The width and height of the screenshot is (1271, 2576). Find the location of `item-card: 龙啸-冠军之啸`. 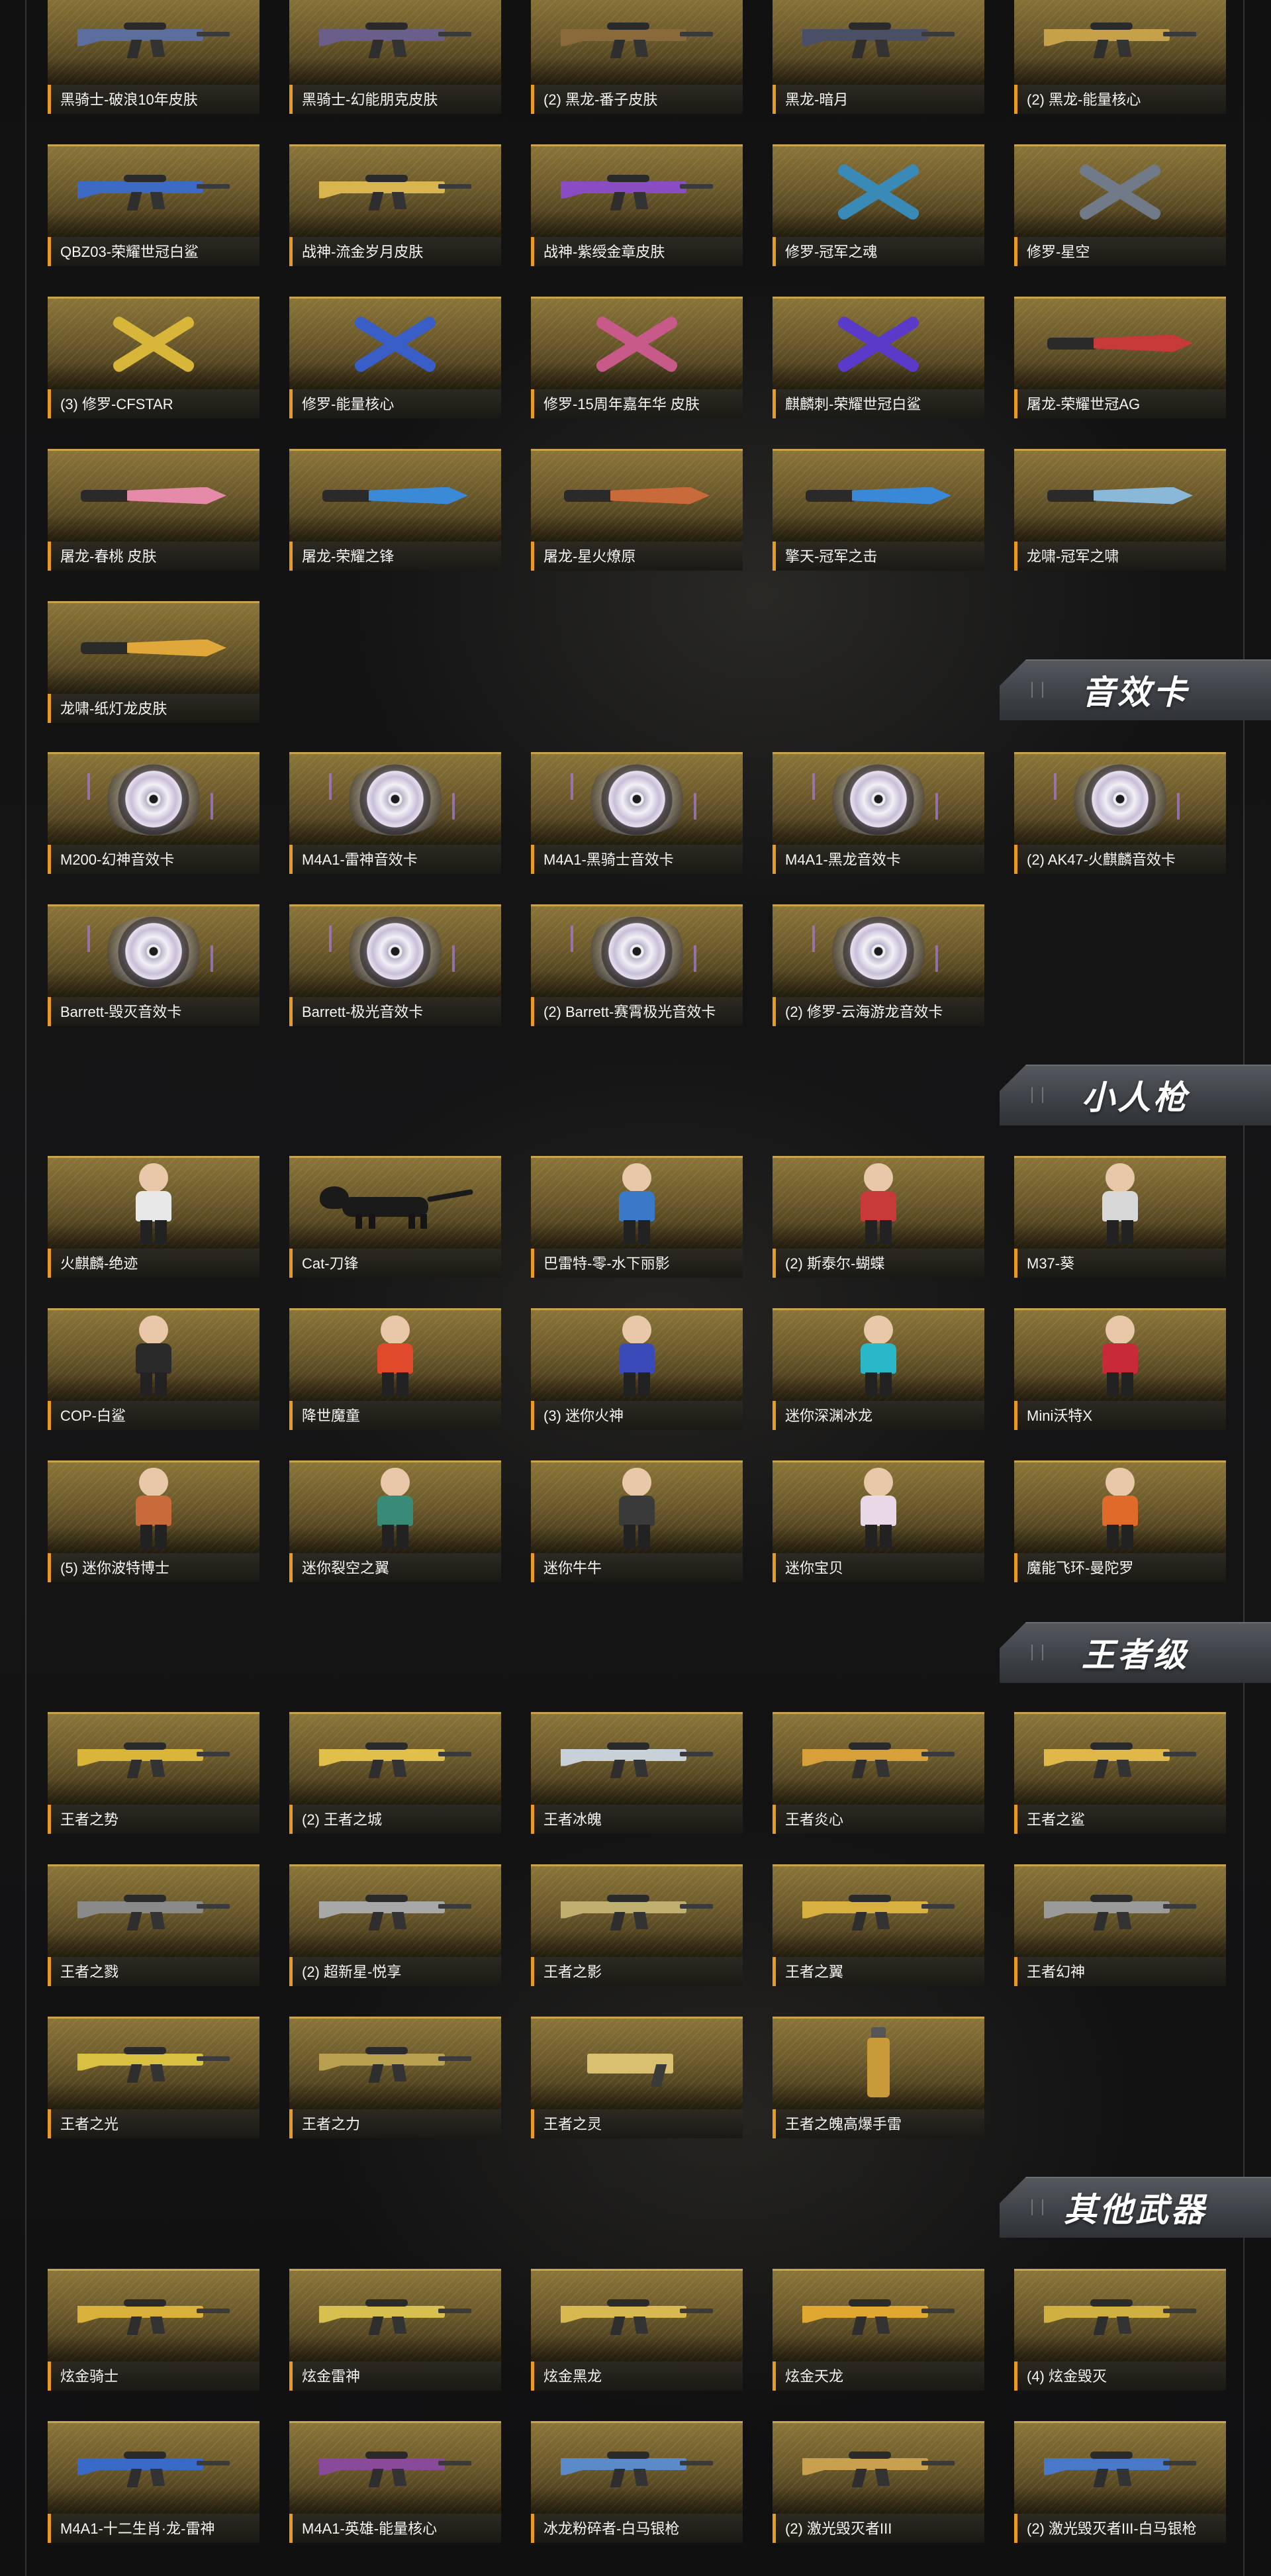

item-card: 龙啸-冠军之啸 is located at coordinates (1120, 510).